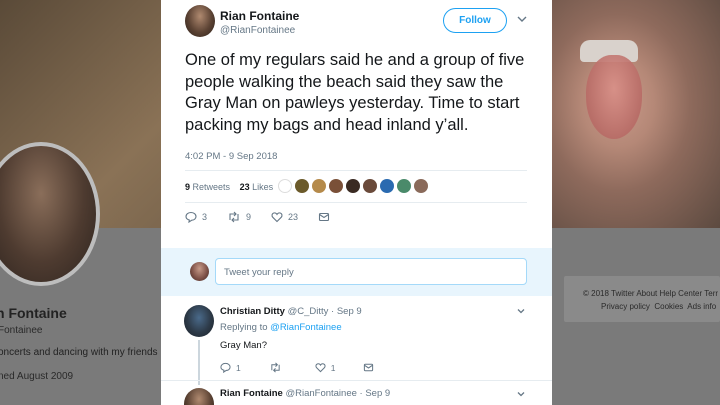 The image size is (720, 405). What do you see at coordinates (231, 156) in the screenshot?
I see `tweet-timestamp: 4:02 PM - 9 Sep 2018` at bounding box center [231, 156].